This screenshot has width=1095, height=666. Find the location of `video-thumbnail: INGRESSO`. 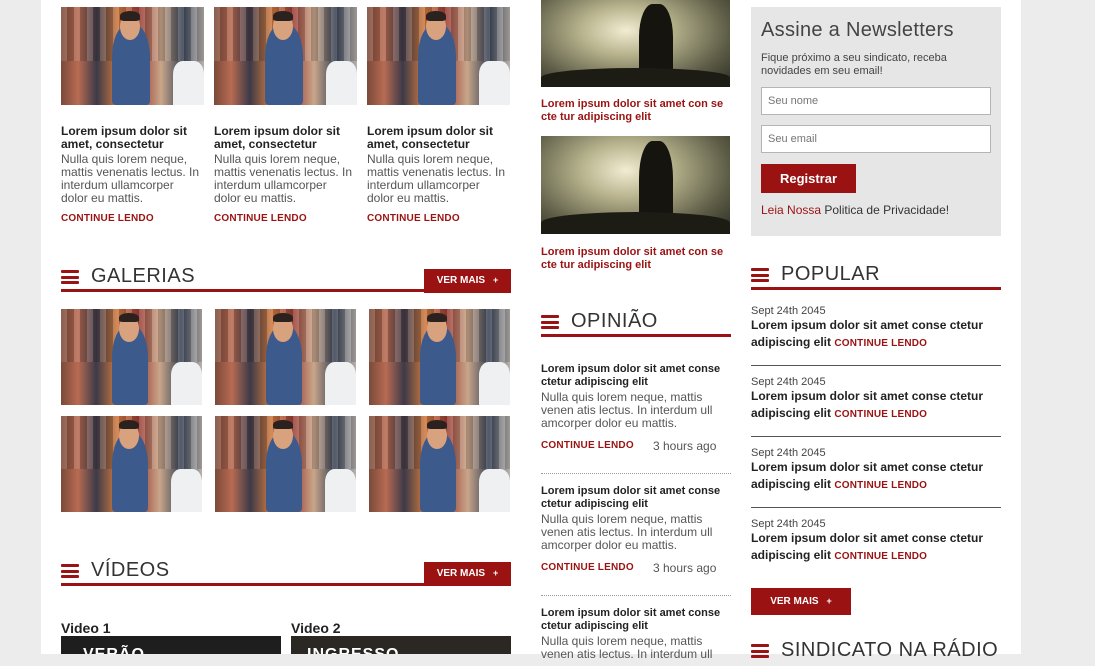

video-thumbnail: INGRESSO is located at coordinates (401, 645).